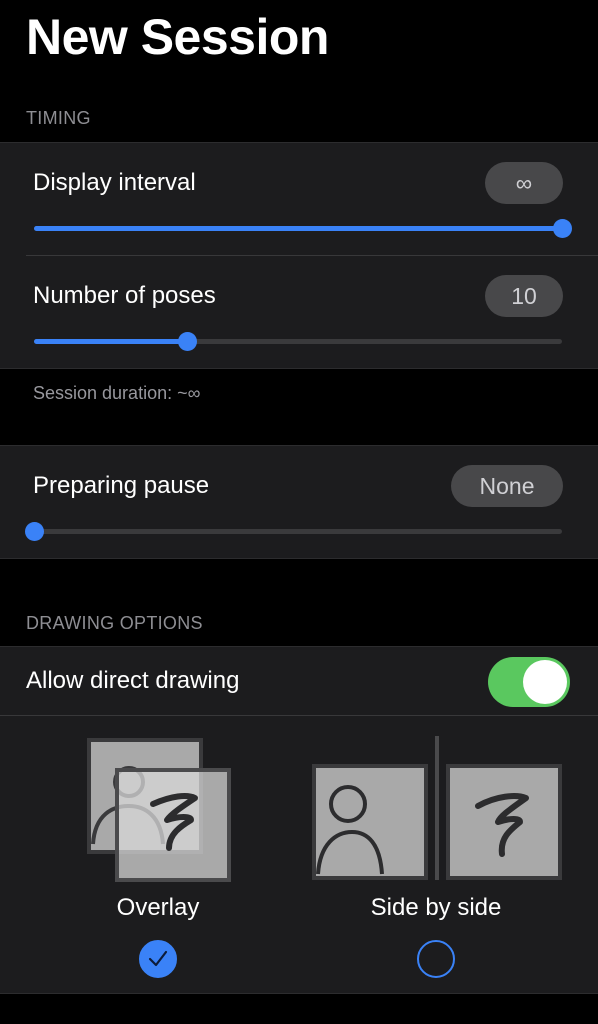 This screenshot has height=1024, width=598. Describe the element at coordinates (114, 623) in the screenshot. I see `drawing-options-section-header: DRAWING OPTIONS` at that location.